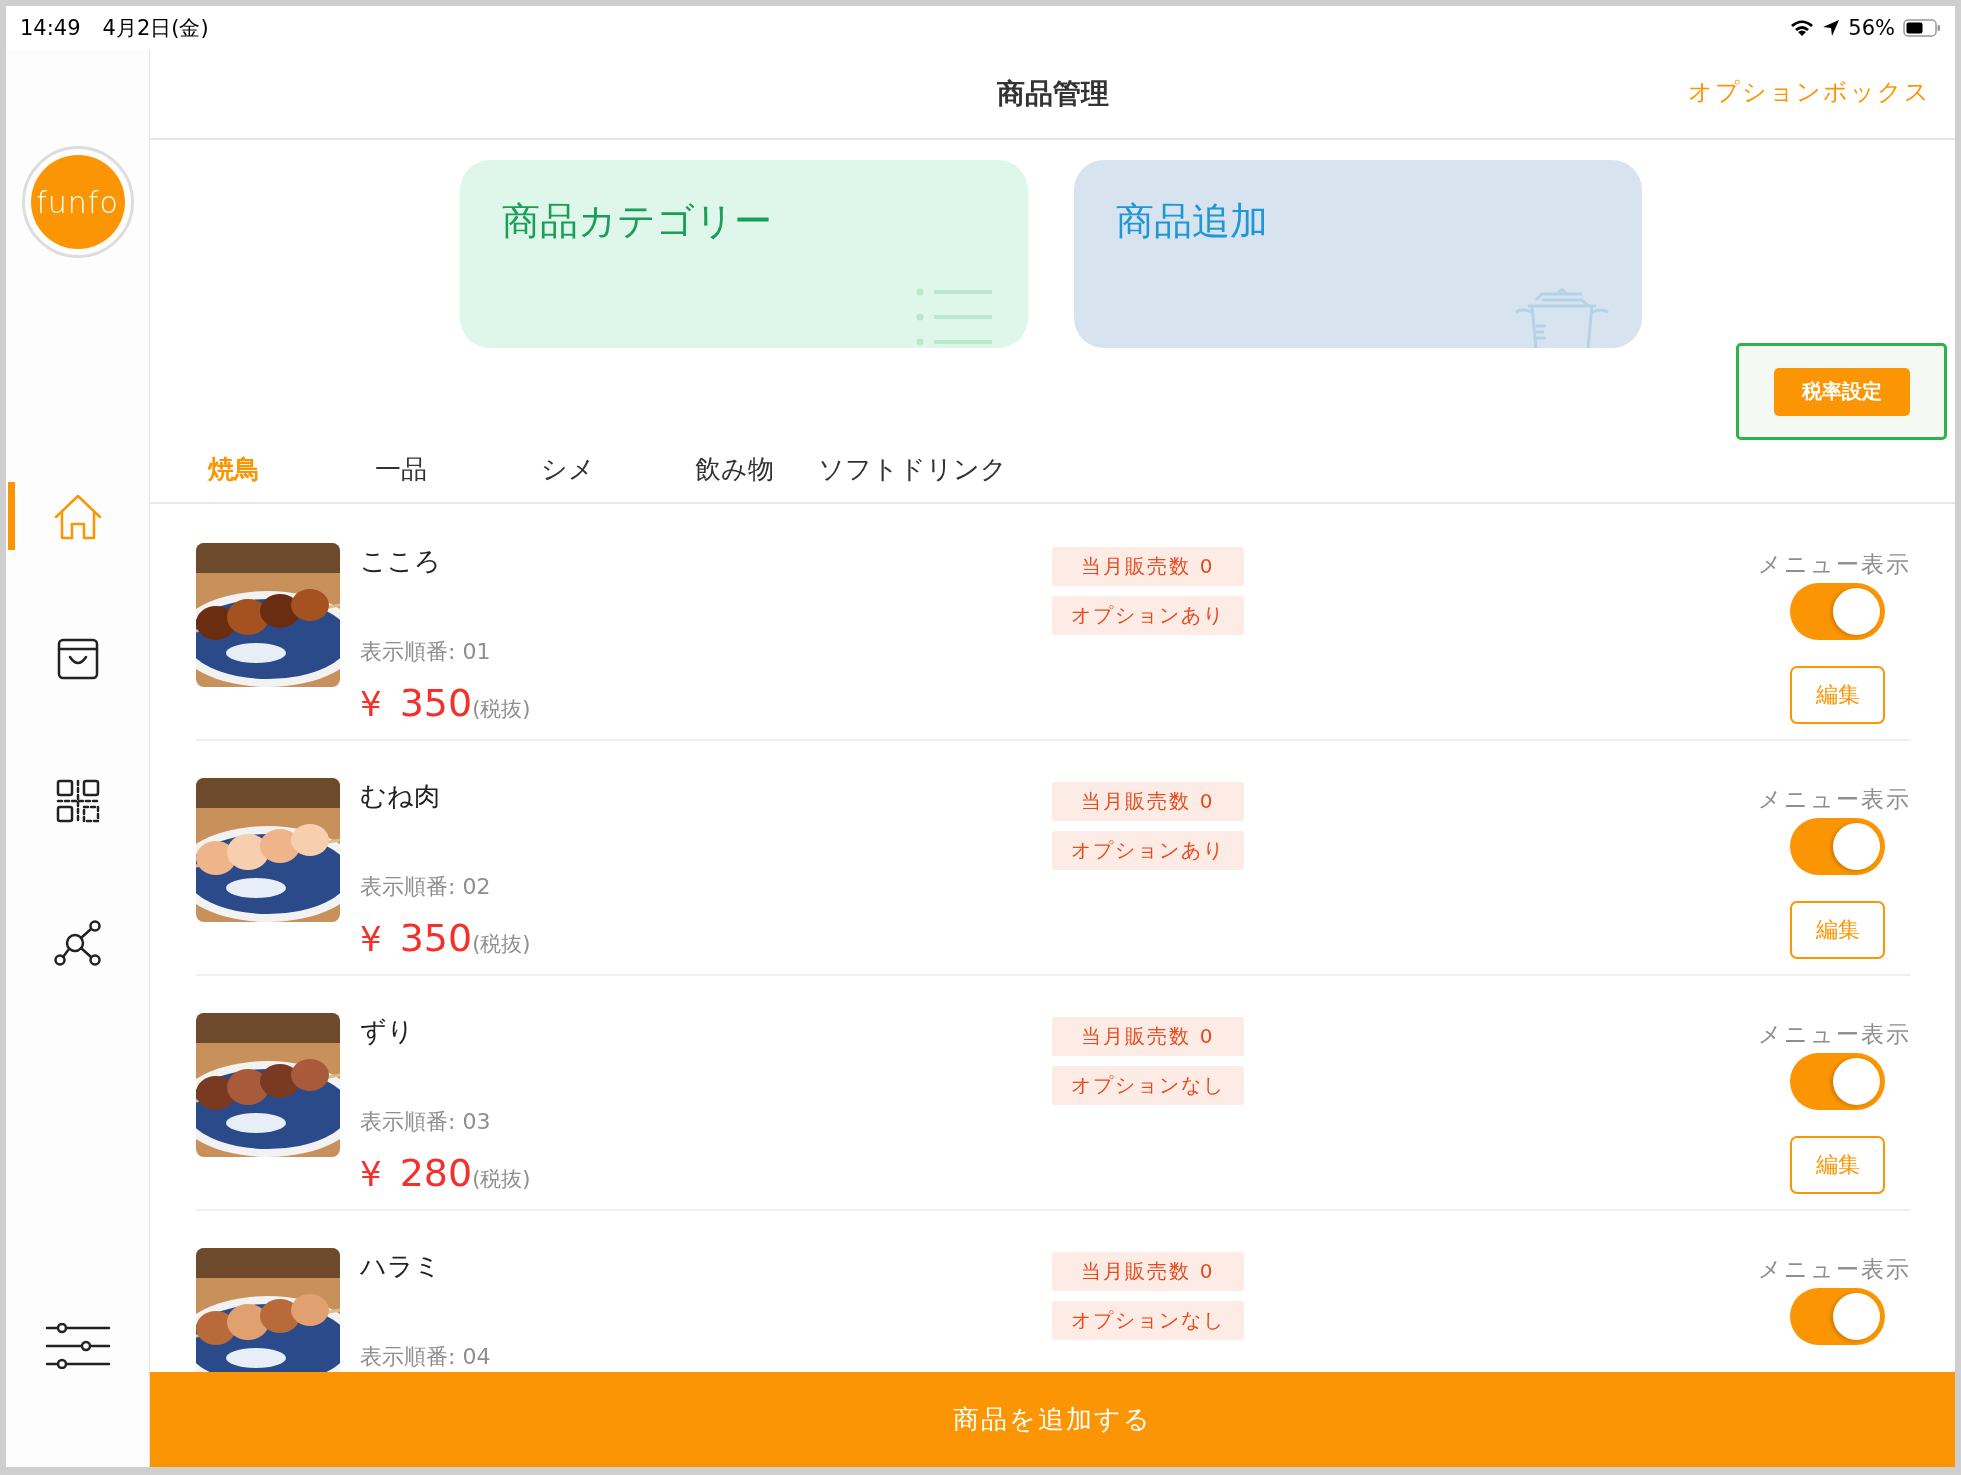 The image size is (1961, 1475). What do you see at coordinates (425, 1122) in the screenshot?
I see `display-order: 表示順番: 03` at bounding box center [425, 1122].